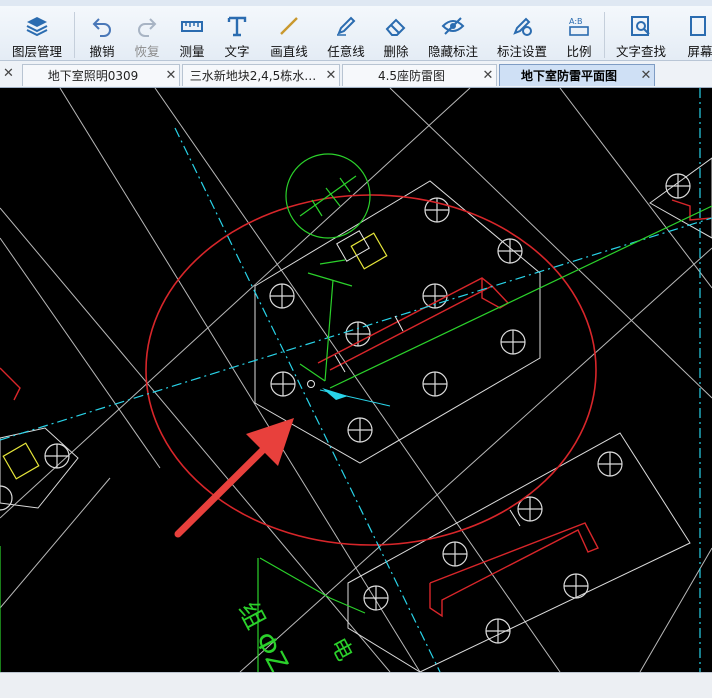 Image resolution: width=712 pixels, height=698 pixels. What do you see at coordinates (341, 649) in the screenshot?
I see `cad-label: 电` at bounding box center [341, 649].